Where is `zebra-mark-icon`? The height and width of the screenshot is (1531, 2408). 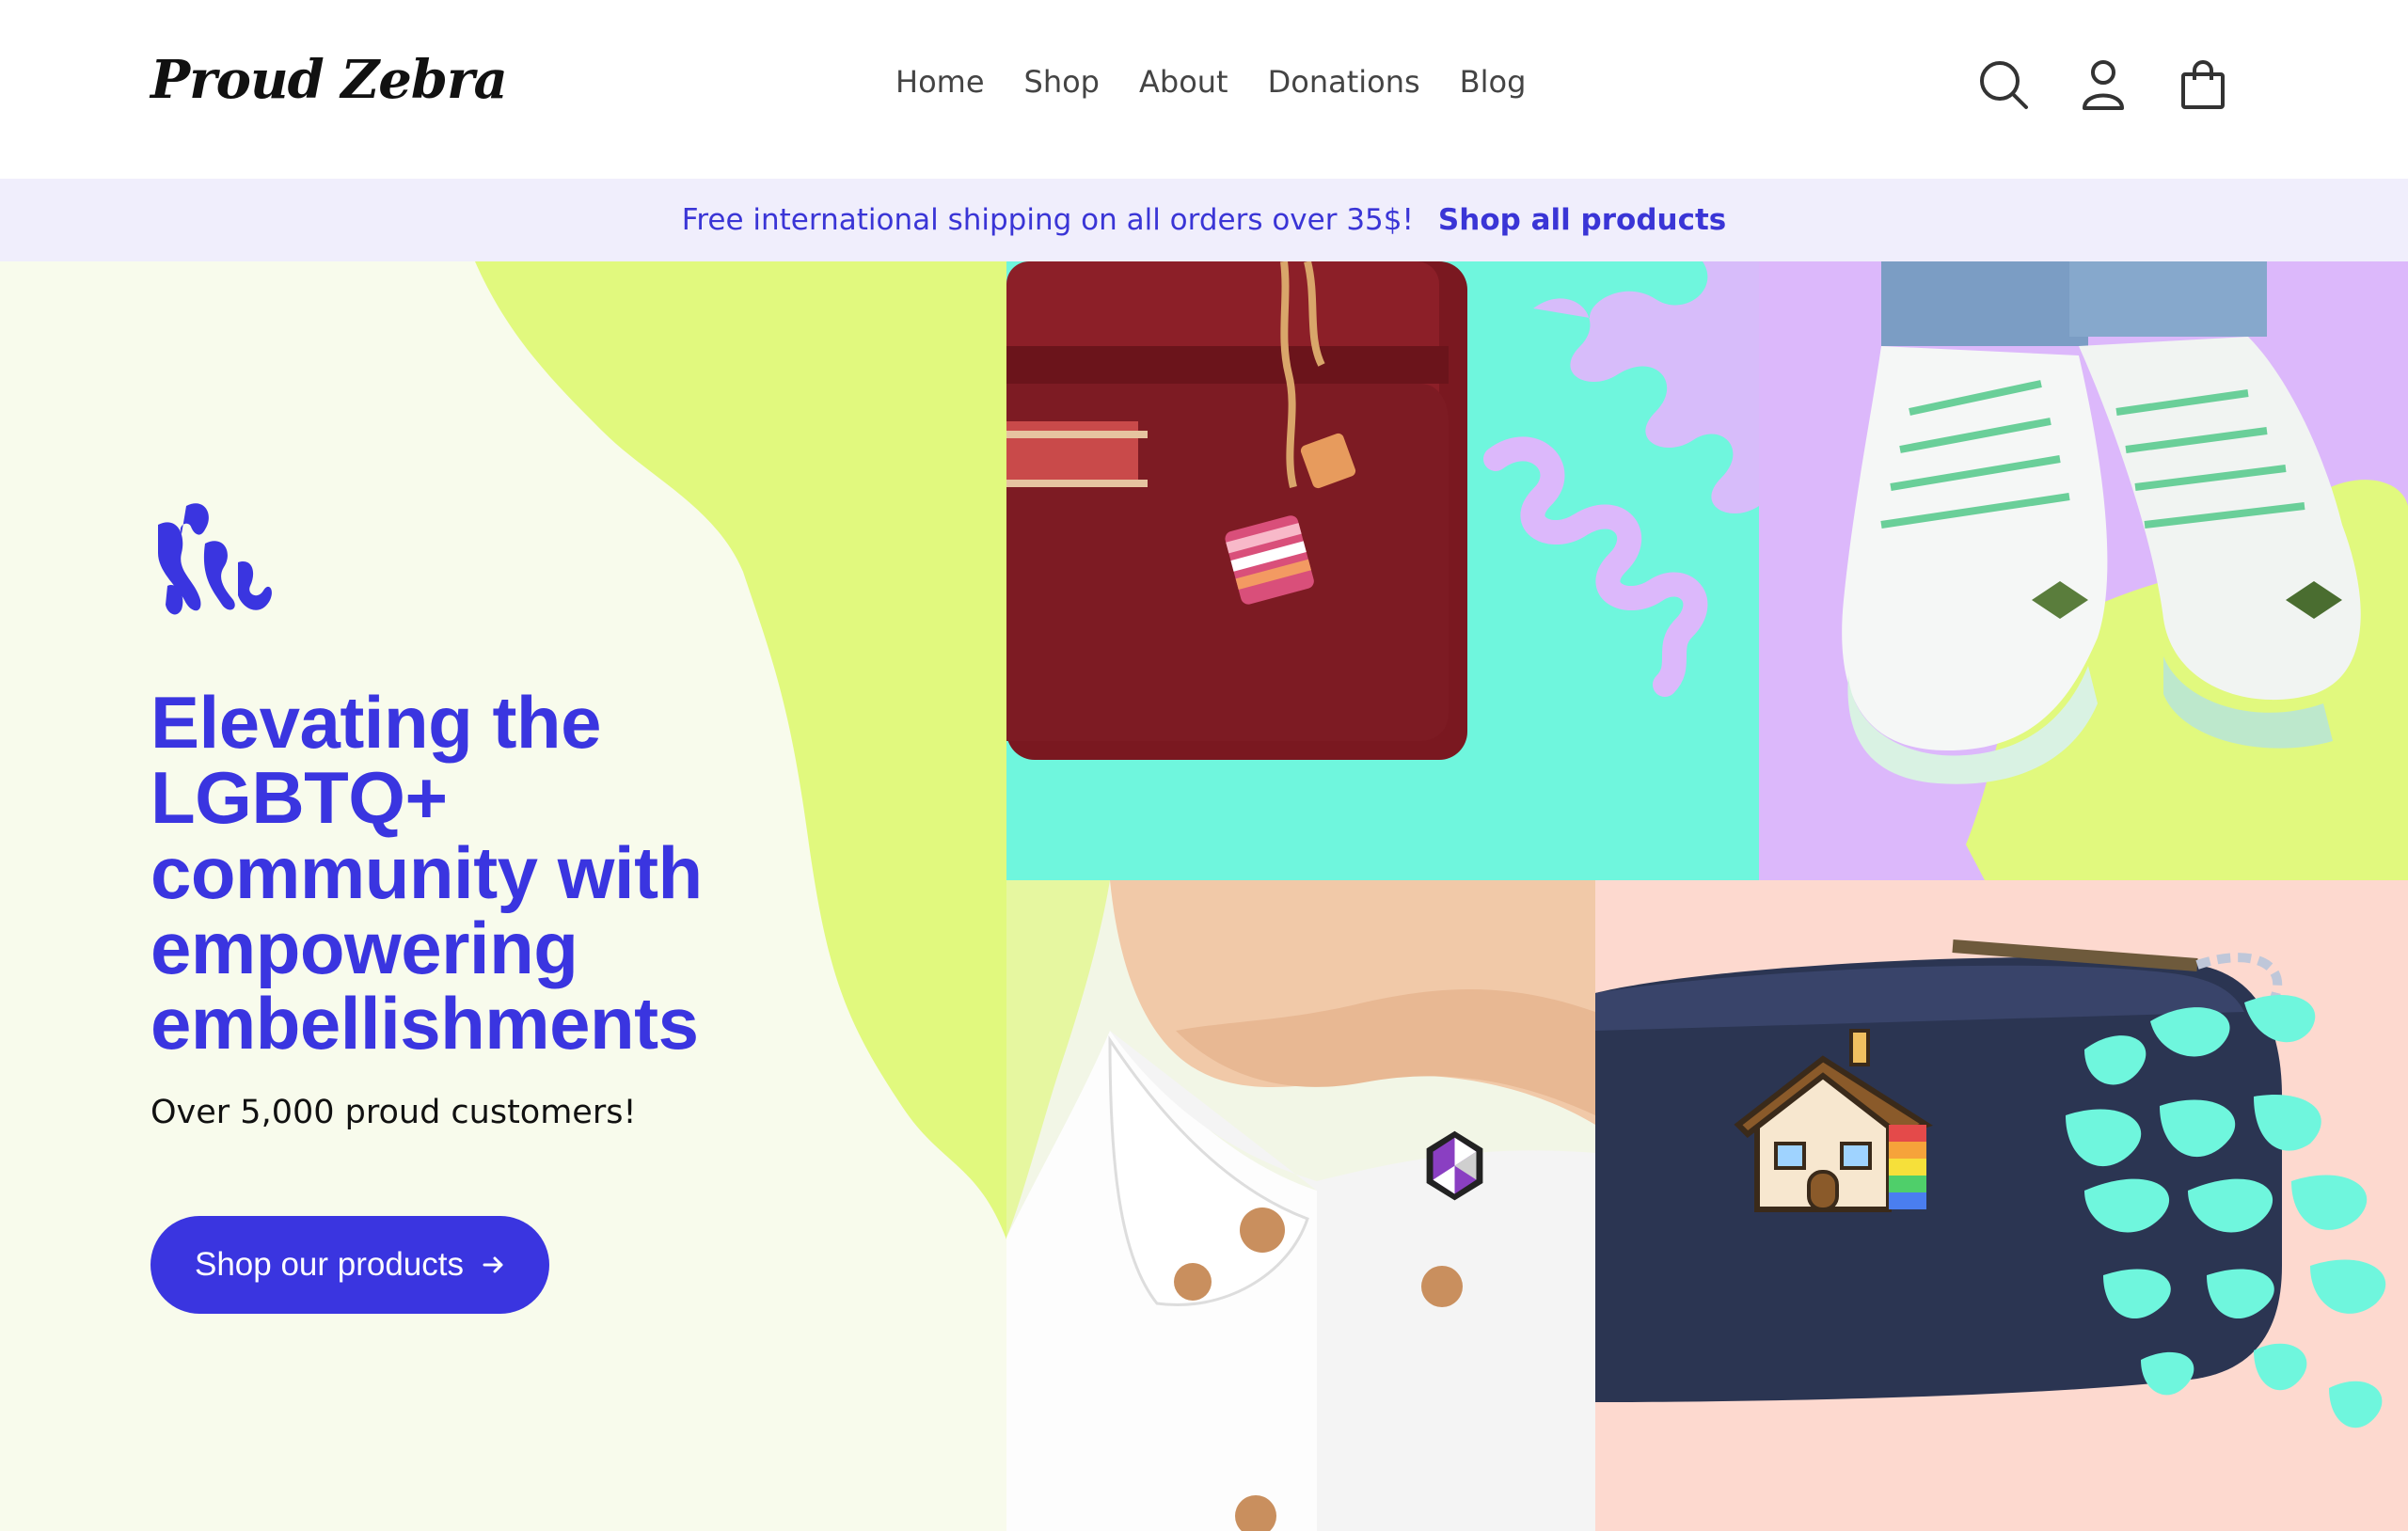 zebra-mark-icon is located at coordinates (215, 559).